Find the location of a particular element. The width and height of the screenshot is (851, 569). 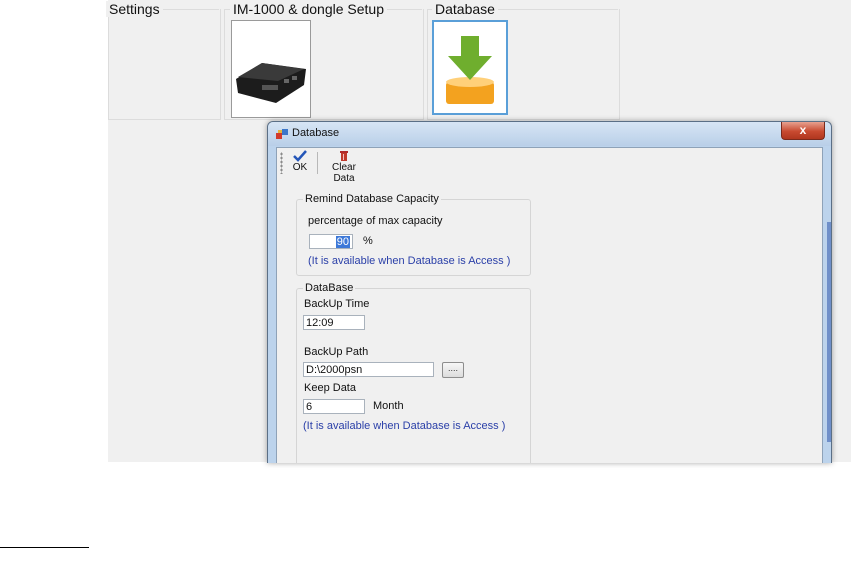

toolbar-grip is located at coordinates (281, 163).